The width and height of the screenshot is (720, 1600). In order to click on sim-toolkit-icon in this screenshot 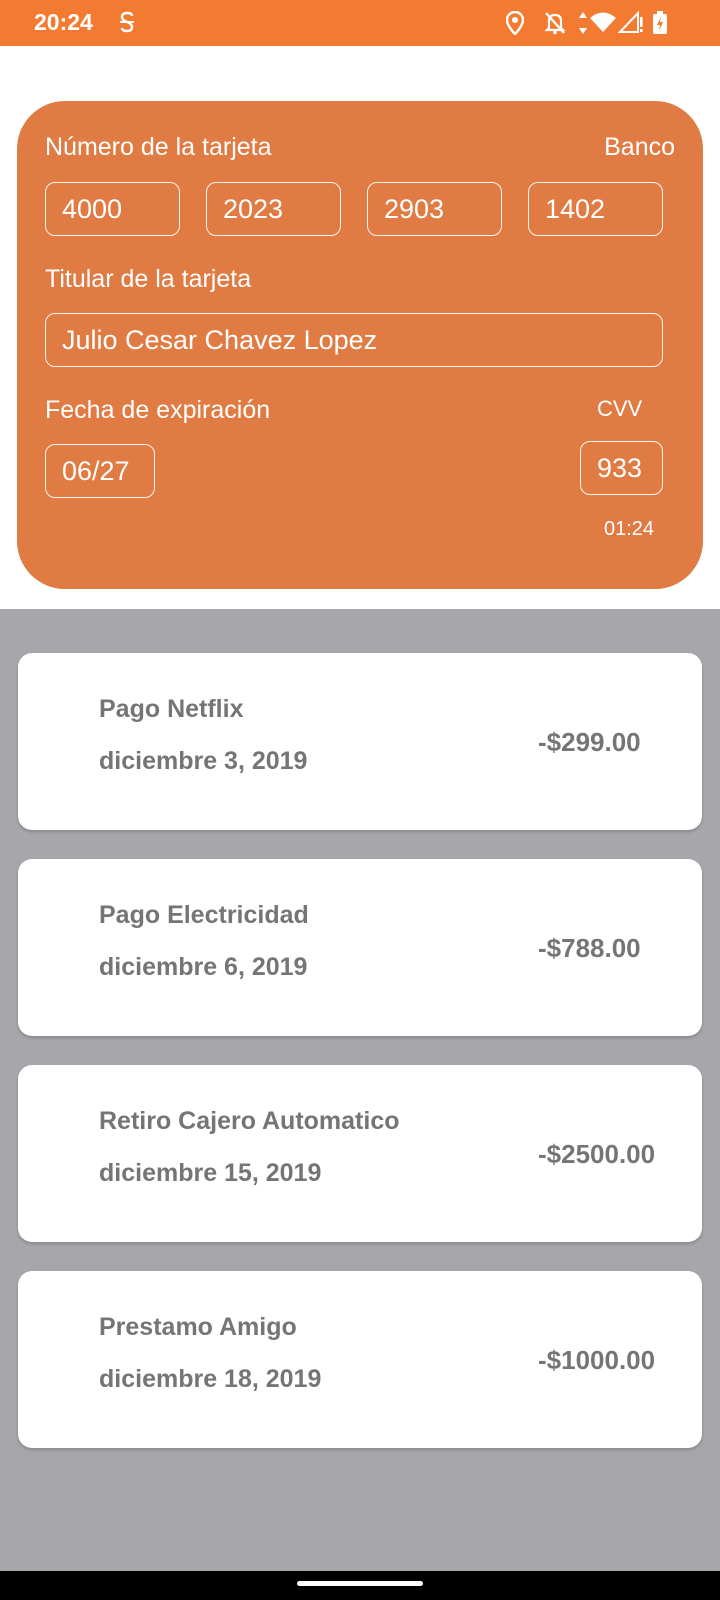, I will do `click(127, 24)`.